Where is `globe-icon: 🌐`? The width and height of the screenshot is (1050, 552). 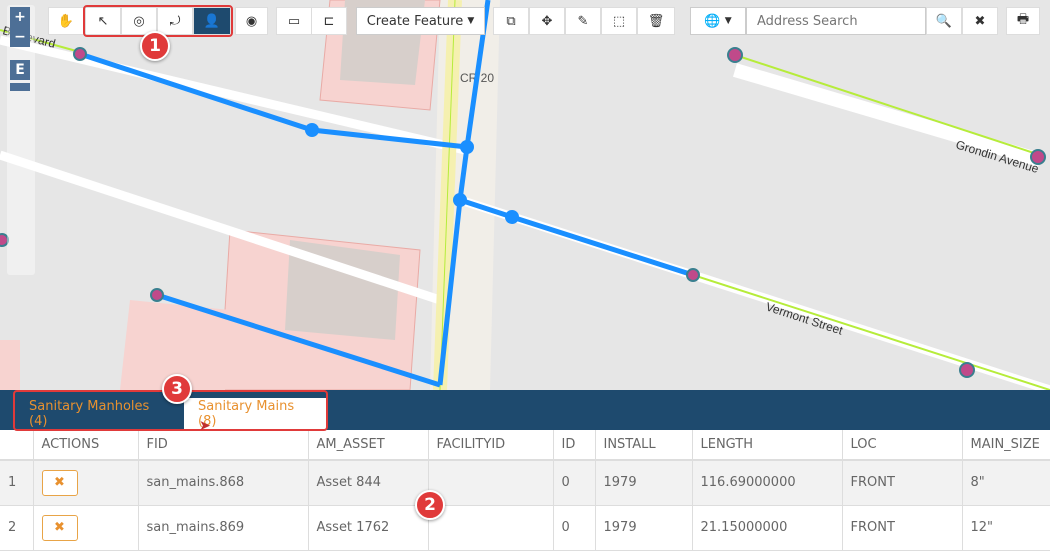 globe-icon: 🌐 is located at coordinates (712, 21).